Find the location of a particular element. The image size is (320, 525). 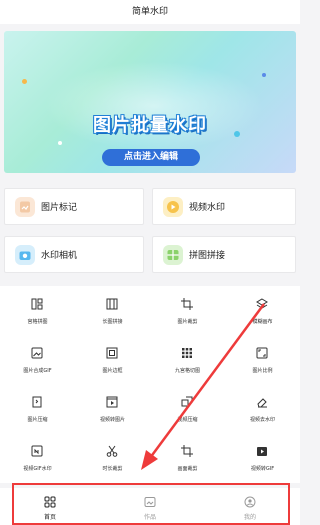

crop-icon is located at coordinates (187, 304).